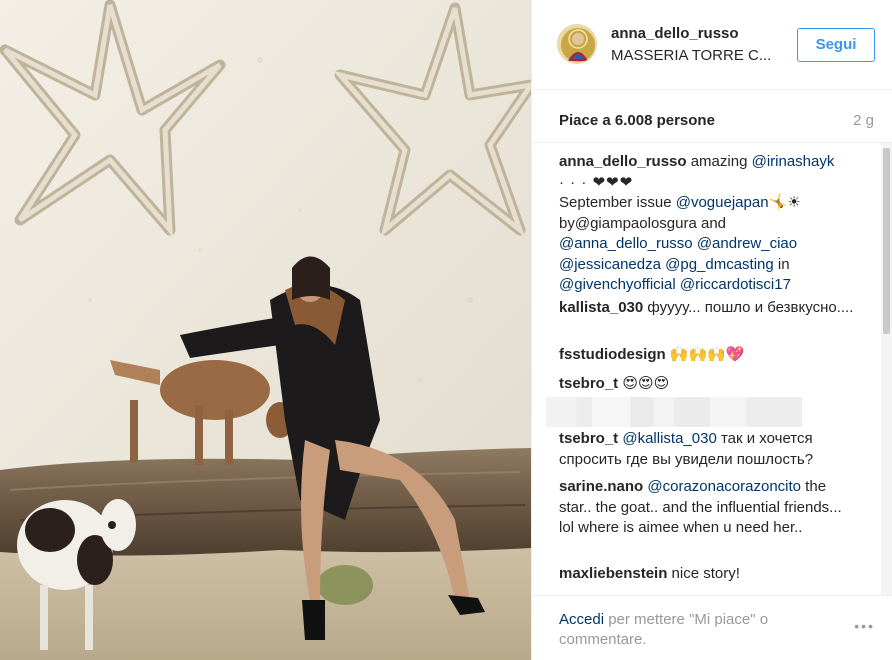  Describe the element at coordinates (784, 202) in the screenshot. I see `caption-emoji: 🤸☀` at that location.